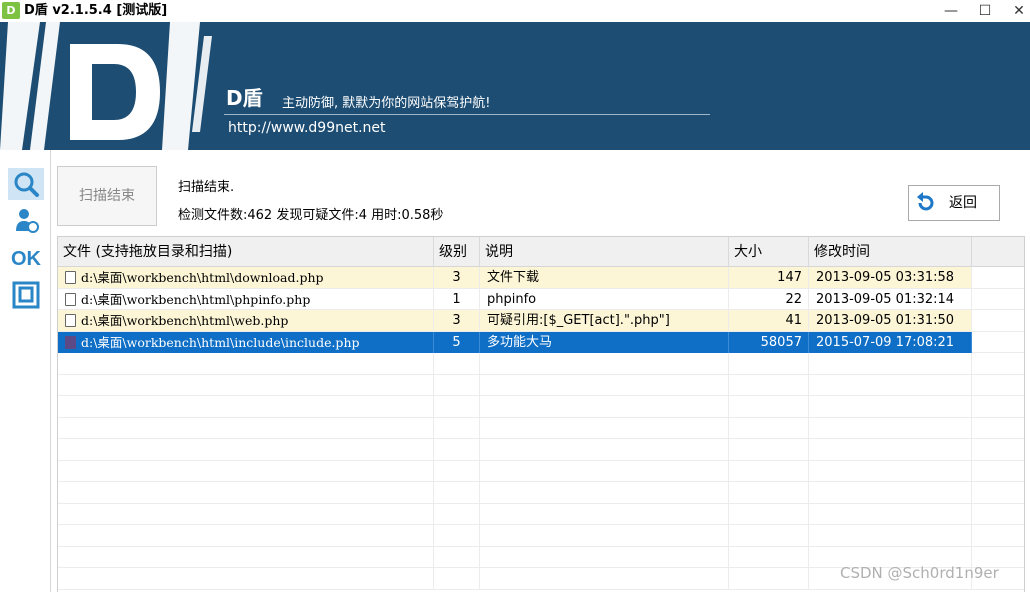  Describe the element at coordinates (220, 342) in the screenshot. I see `file-path: d:\桌面\workbench\html\include\include.php` at that location.